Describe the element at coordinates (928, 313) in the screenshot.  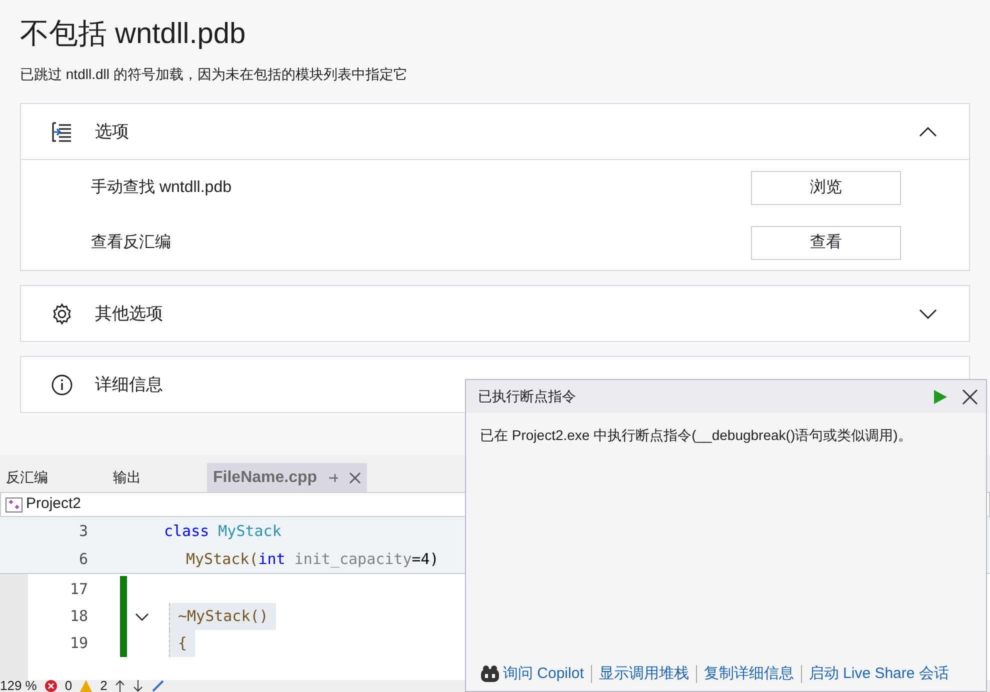
I see `chevron-down-icon` at that location.